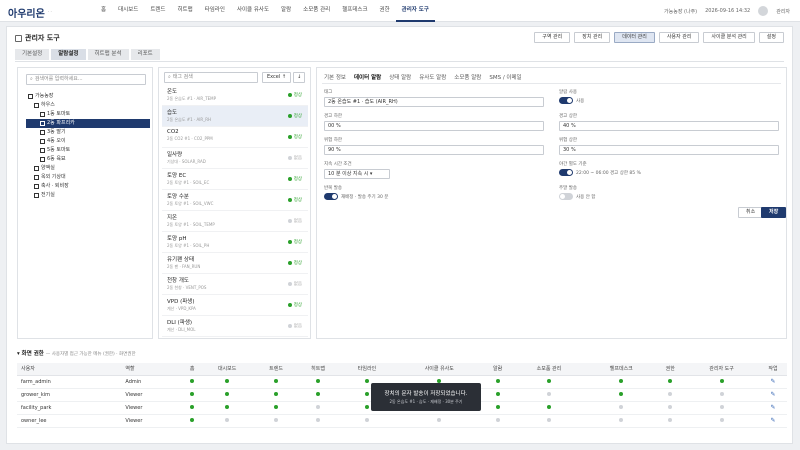  Describe the element at coordinates (566, 196) in the screenshot. I see `weekend-toggle` at that location.